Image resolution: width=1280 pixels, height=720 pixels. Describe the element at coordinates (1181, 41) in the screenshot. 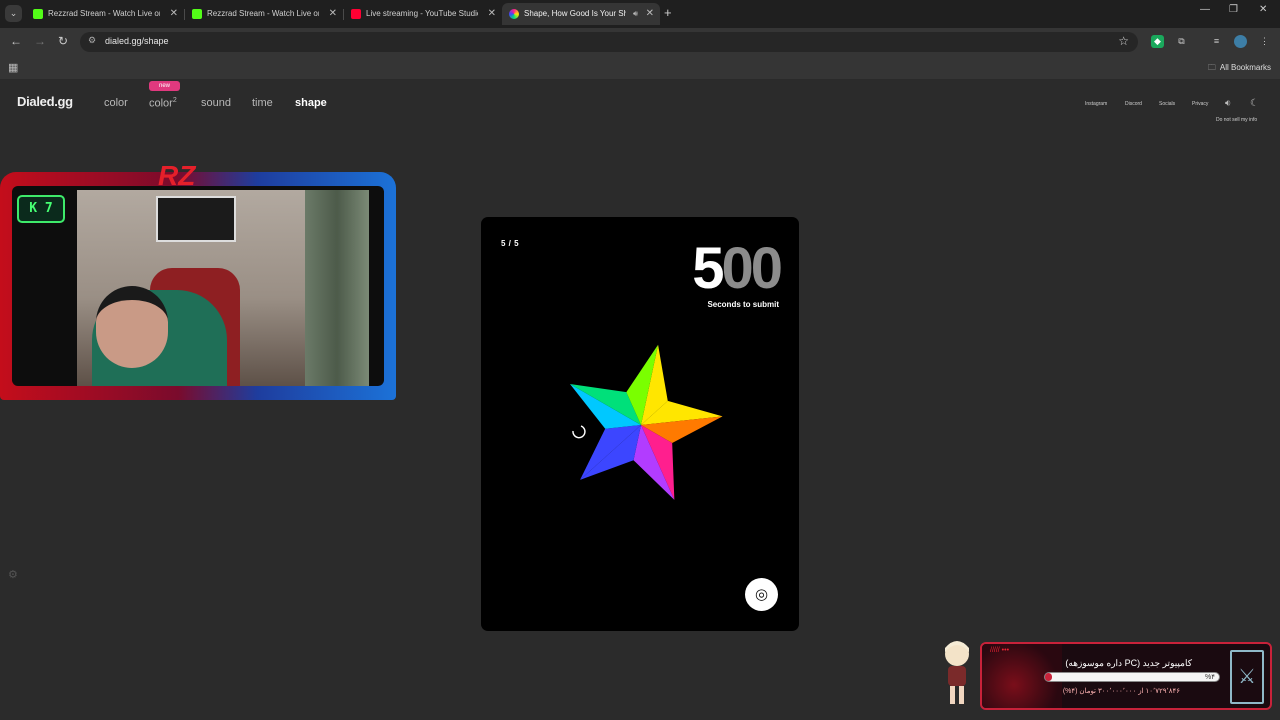

I see `extensions-icon: ⧉` at that location.